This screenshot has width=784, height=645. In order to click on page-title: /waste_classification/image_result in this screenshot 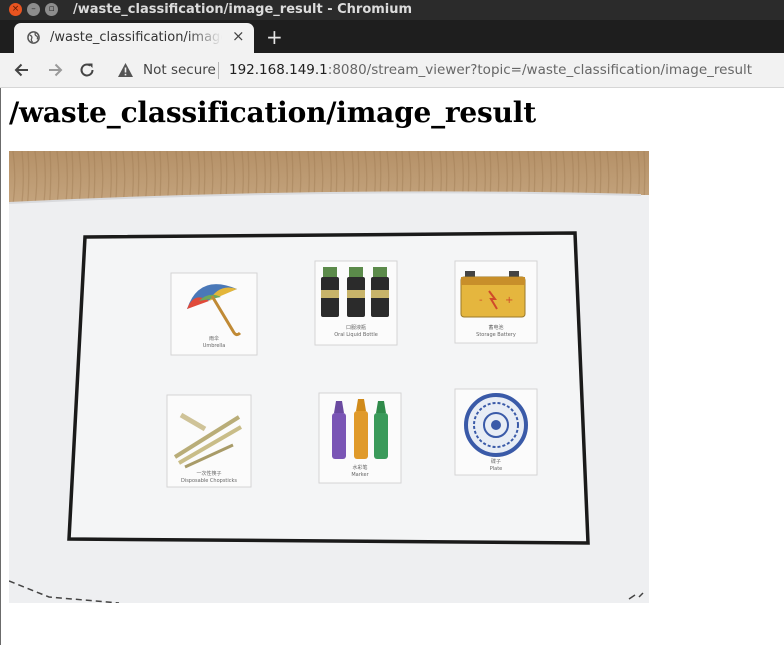, I will do `click(272, 112)`.